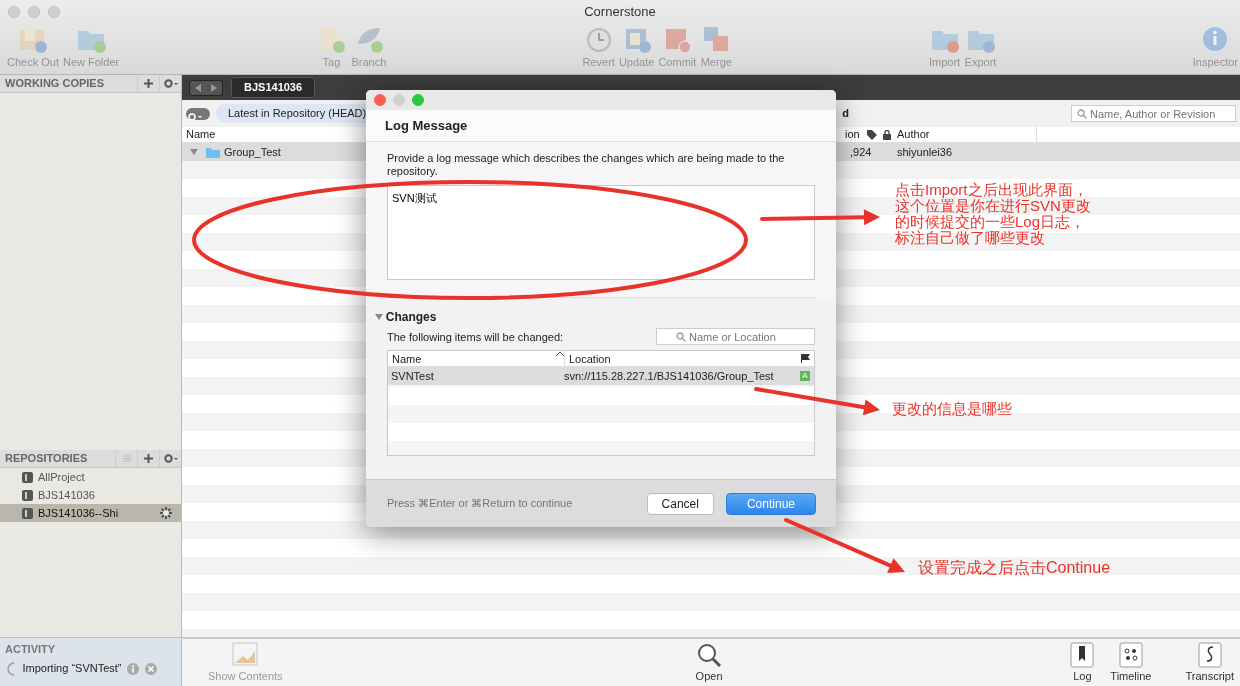  Describe the element at coordinates (407, 359) in the screenshot. I see `column-label: Name` at that location.